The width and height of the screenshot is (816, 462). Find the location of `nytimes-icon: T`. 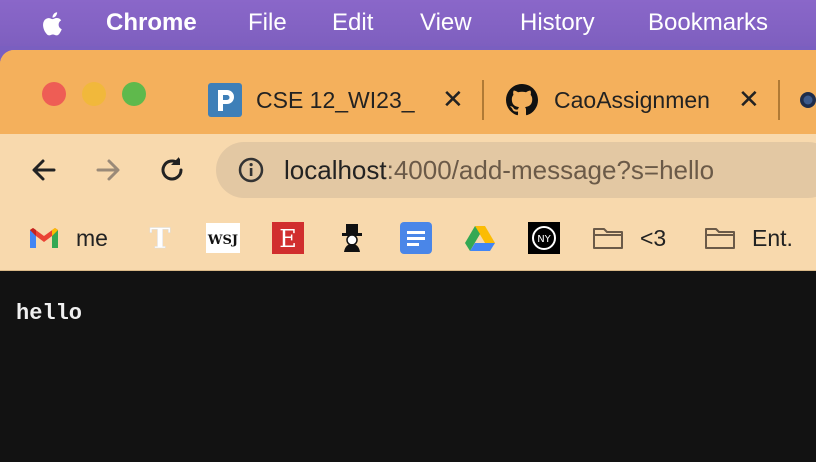

nytimes-icon: T is located at coordinates (160, 238).